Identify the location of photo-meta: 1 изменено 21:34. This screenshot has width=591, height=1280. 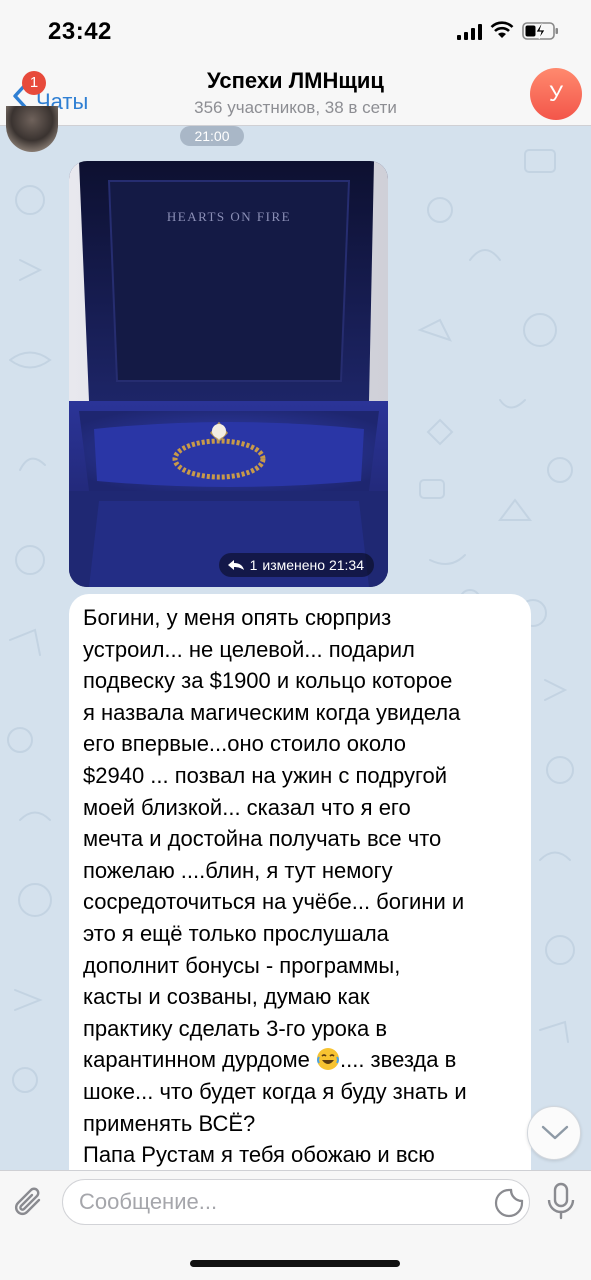
(296, 565).